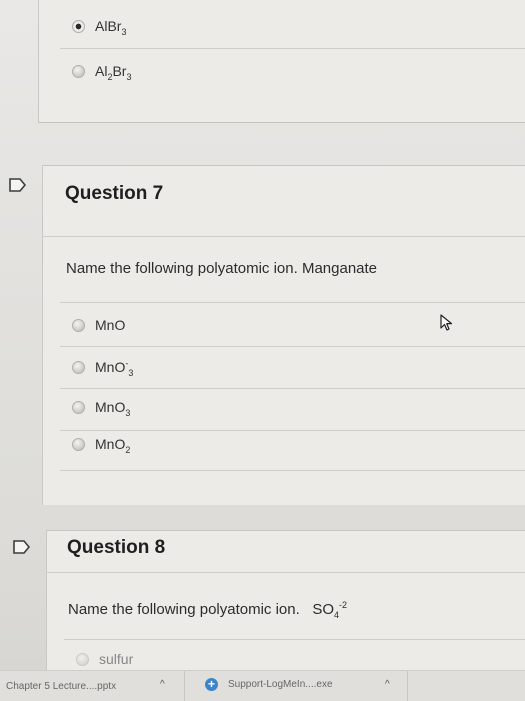 The width and height of the screenshot is (525, 701). Describe the element at coordinates (78, 26) in the screenshot. I see `radio-selected-icon` at that location.